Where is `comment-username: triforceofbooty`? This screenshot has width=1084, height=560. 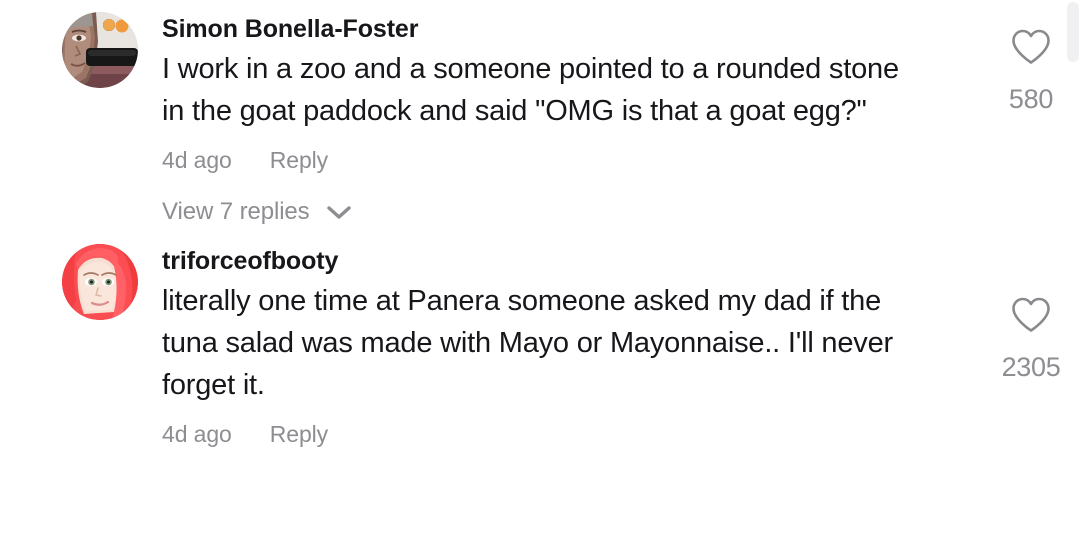
comment-username: triforceofbooty is located at coordinates (570, 261).